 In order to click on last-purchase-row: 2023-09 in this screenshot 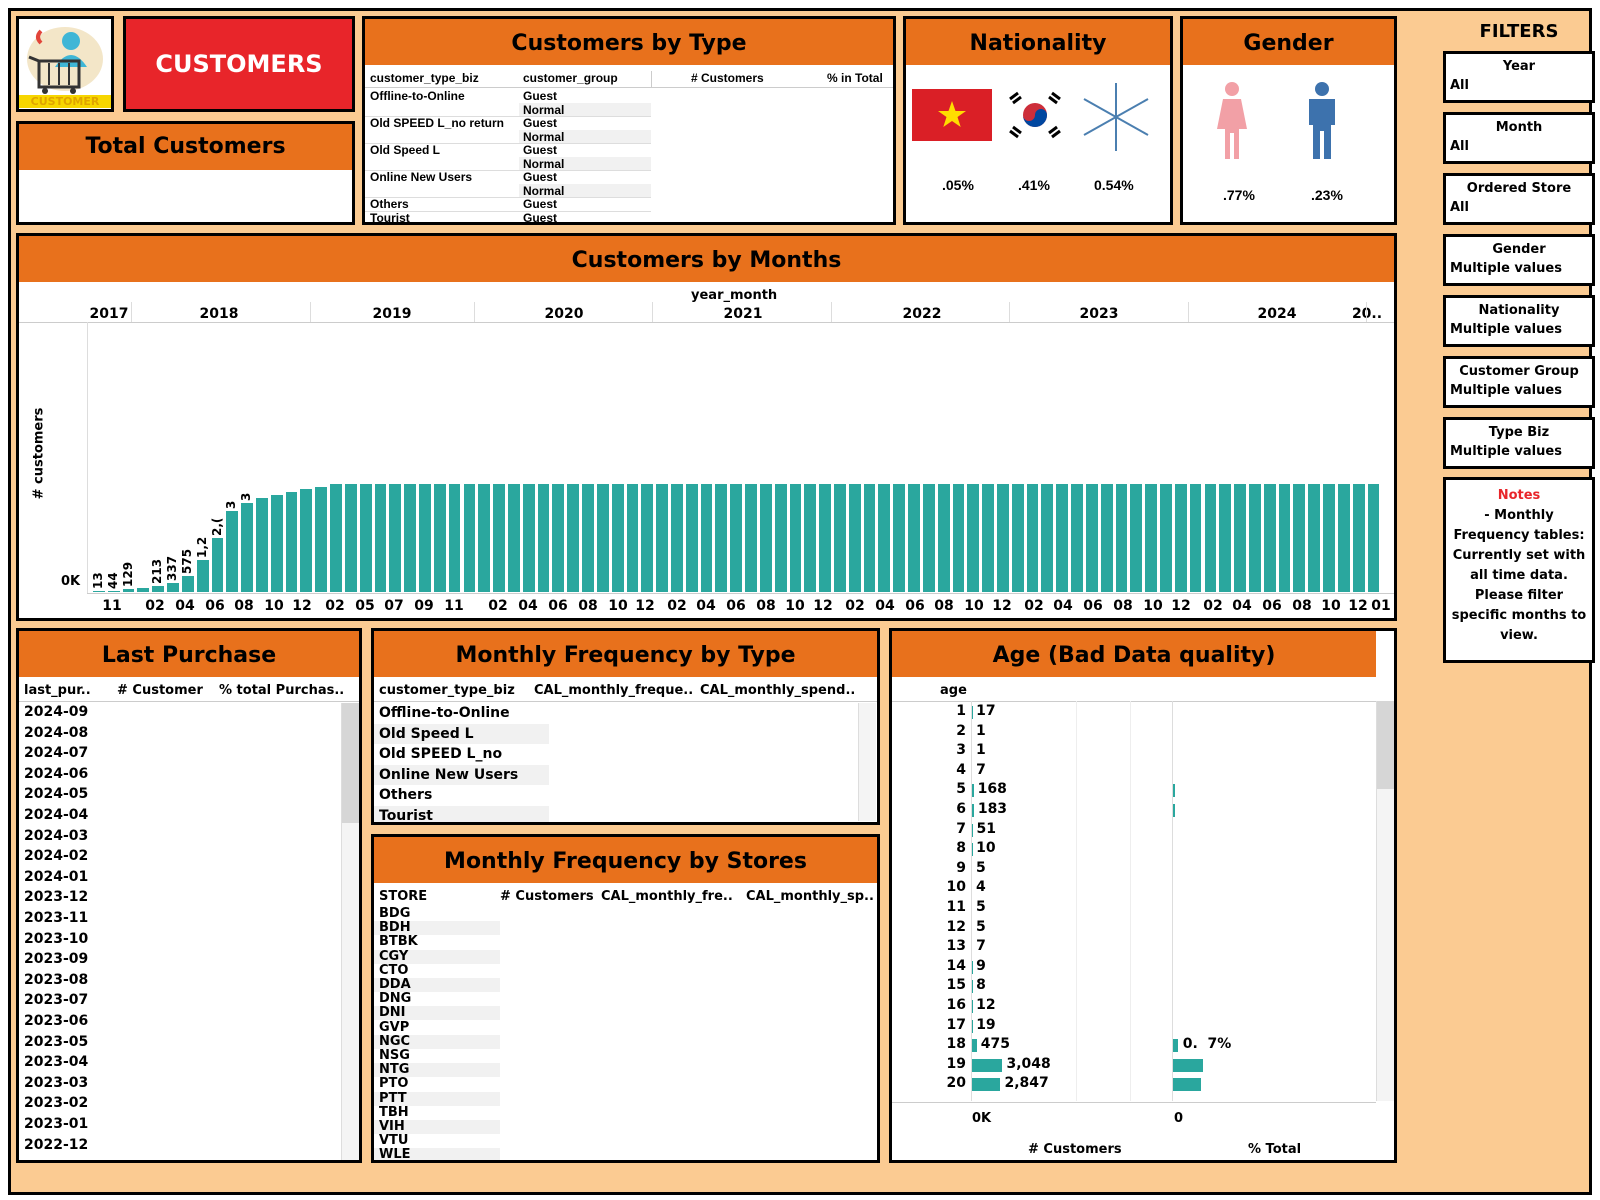, I will do `click(56, 959)`.